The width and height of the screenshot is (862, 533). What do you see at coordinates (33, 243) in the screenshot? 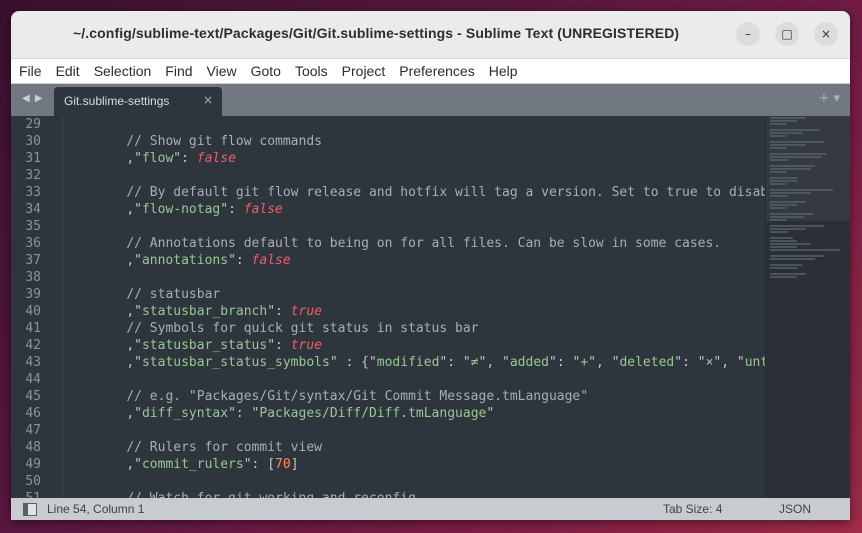
I see `line-number: 36` at bounding box center [33, 243].